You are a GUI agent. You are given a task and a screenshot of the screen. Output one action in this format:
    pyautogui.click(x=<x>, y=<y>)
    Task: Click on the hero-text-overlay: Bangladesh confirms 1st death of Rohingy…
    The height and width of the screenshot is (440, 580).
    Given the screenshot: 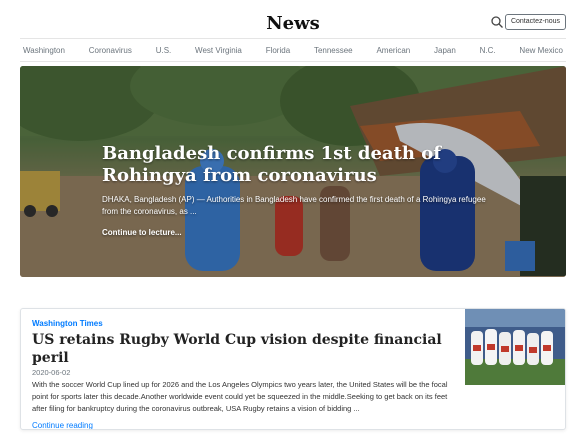 What is the action you would take?
    pyautogui.click(x=297, y=190)
    